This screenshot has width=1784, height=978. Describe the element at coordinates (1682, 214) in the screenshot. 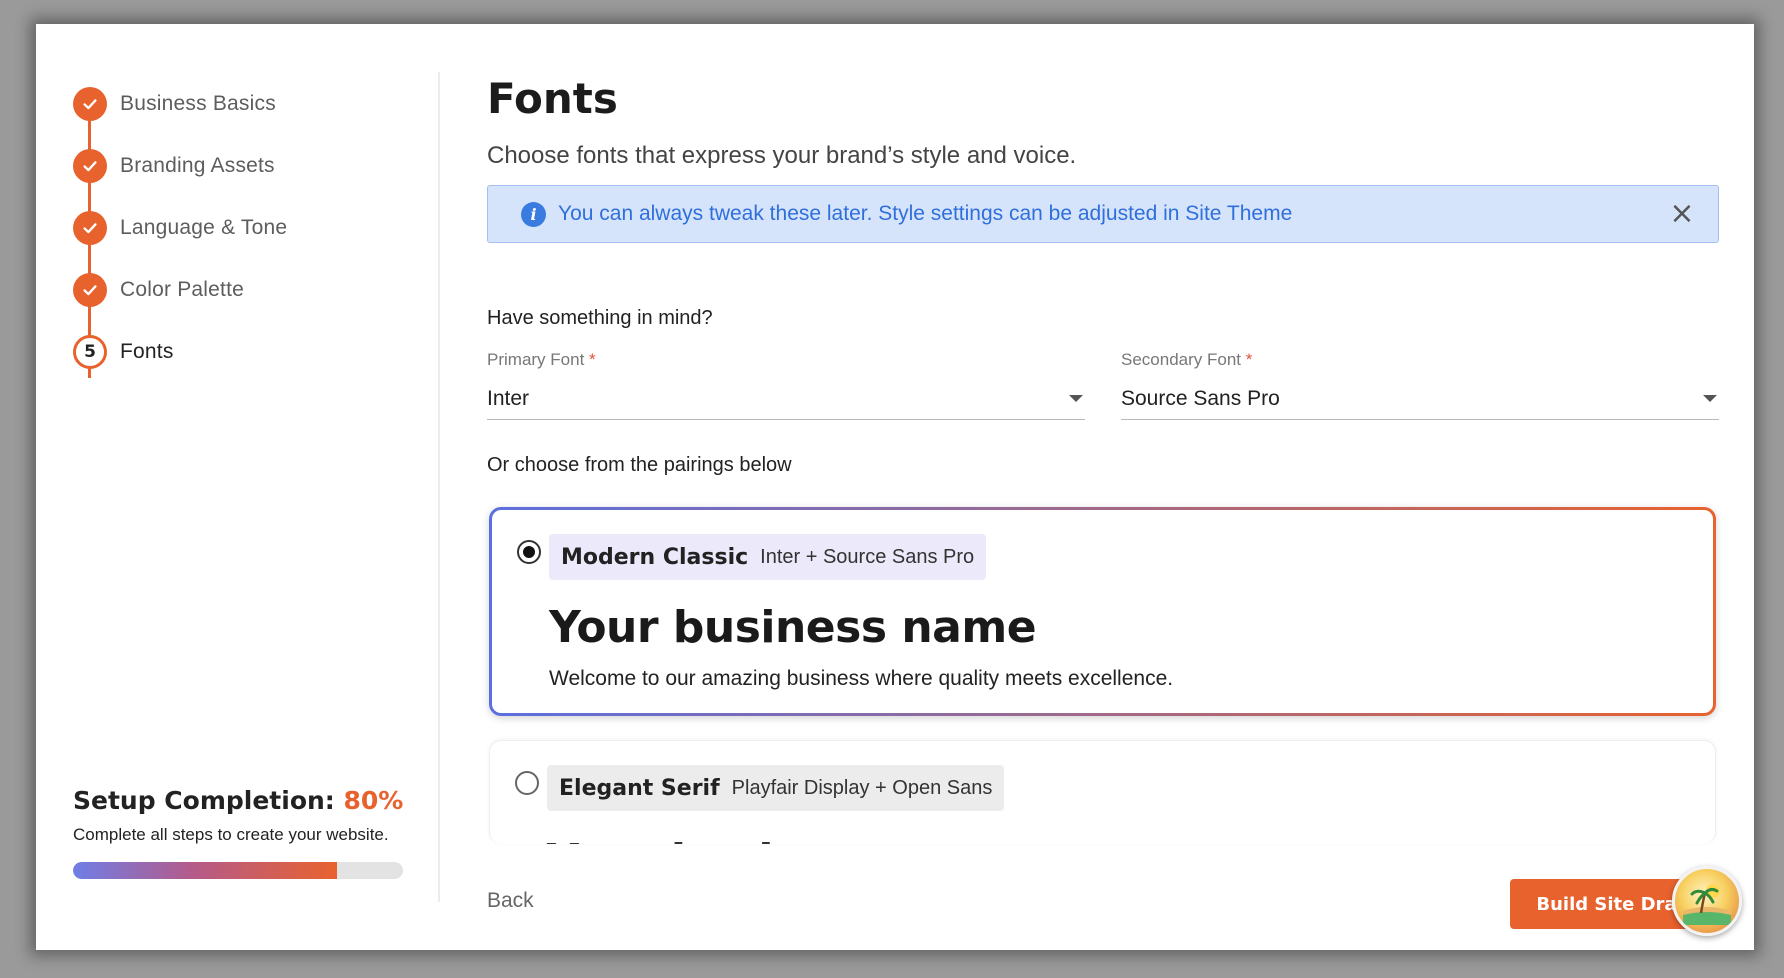

I see `close-icon: ×` at that location.